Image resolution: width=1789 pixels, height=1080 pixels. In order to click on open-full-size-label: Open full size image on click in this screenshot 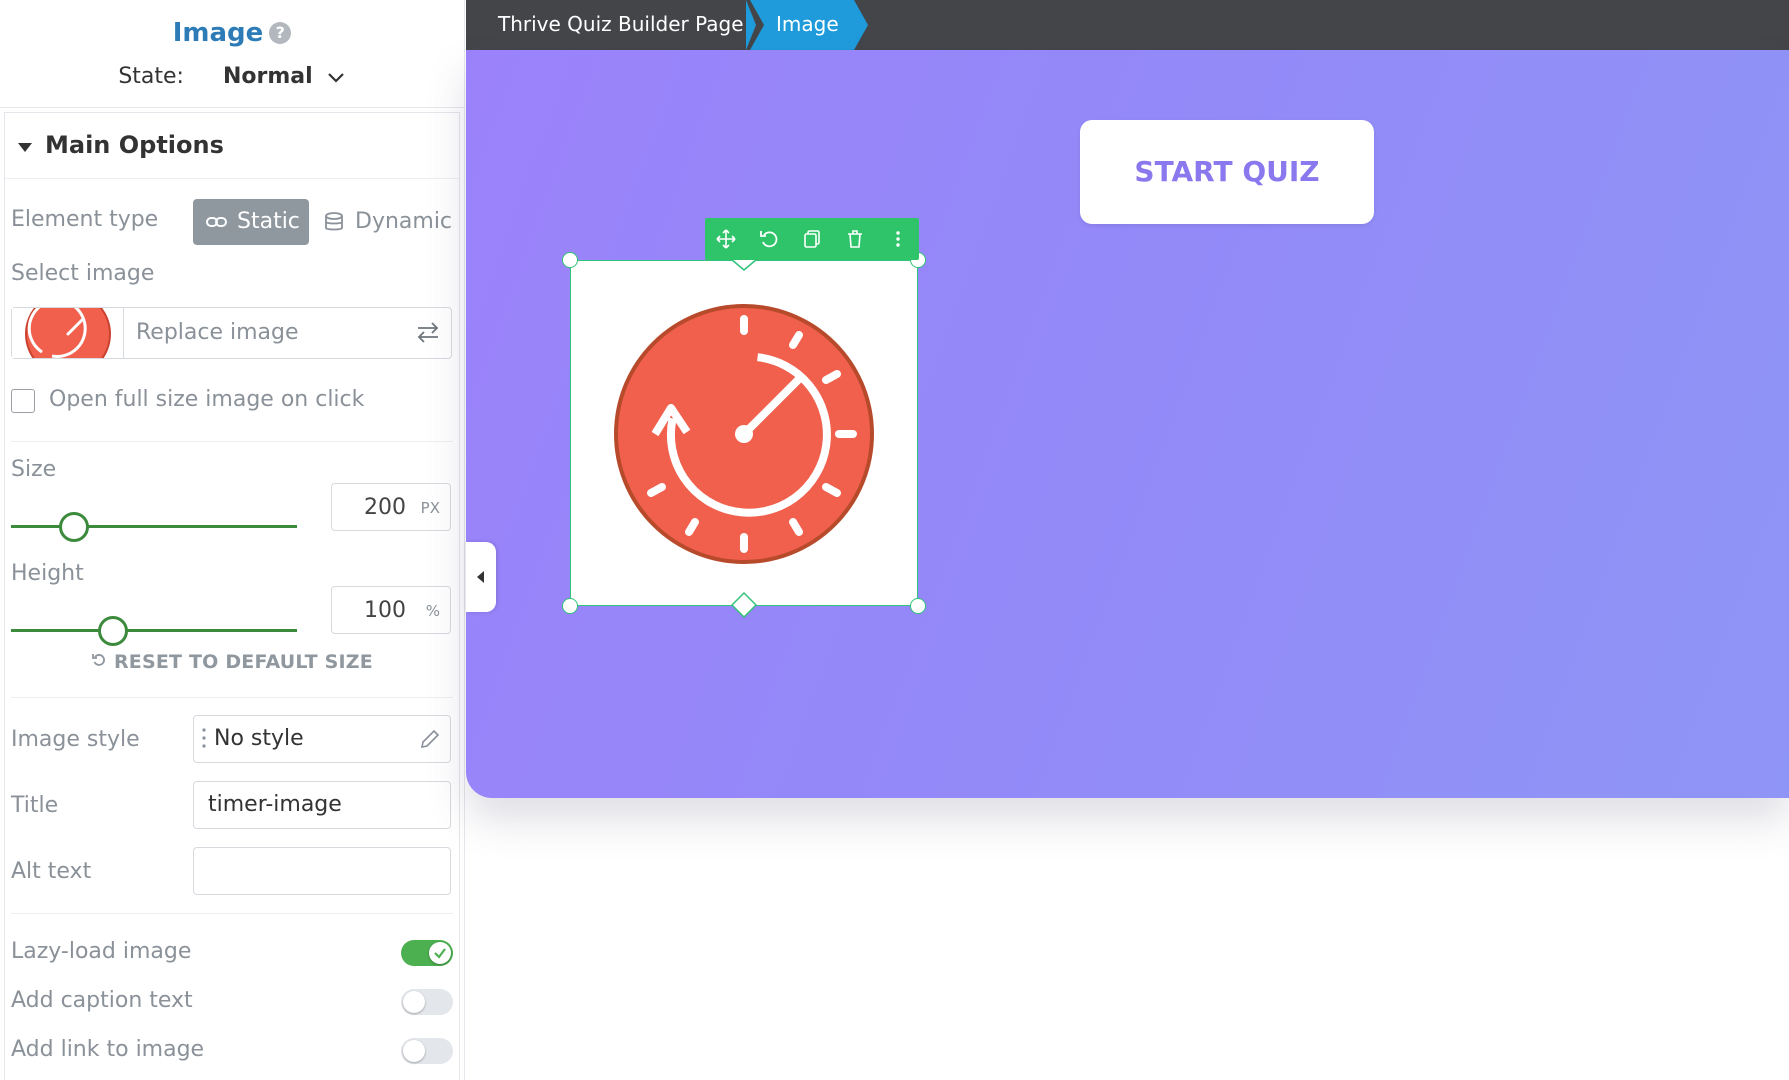, I will do `click(207, 399)`.